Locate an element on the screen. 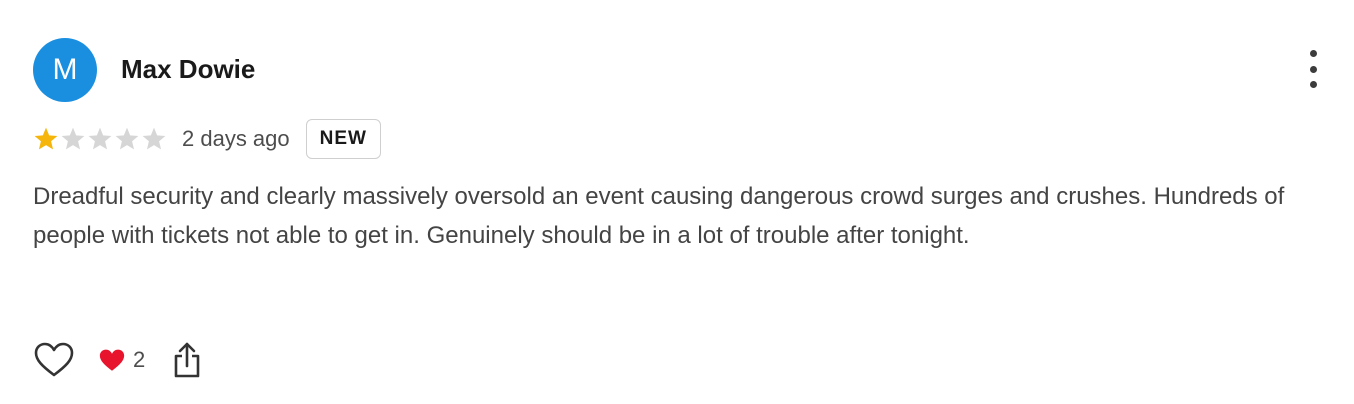 This screenshot has height=404, width=1354. reaction-summary: 2 is located at coordinates (122, 360).